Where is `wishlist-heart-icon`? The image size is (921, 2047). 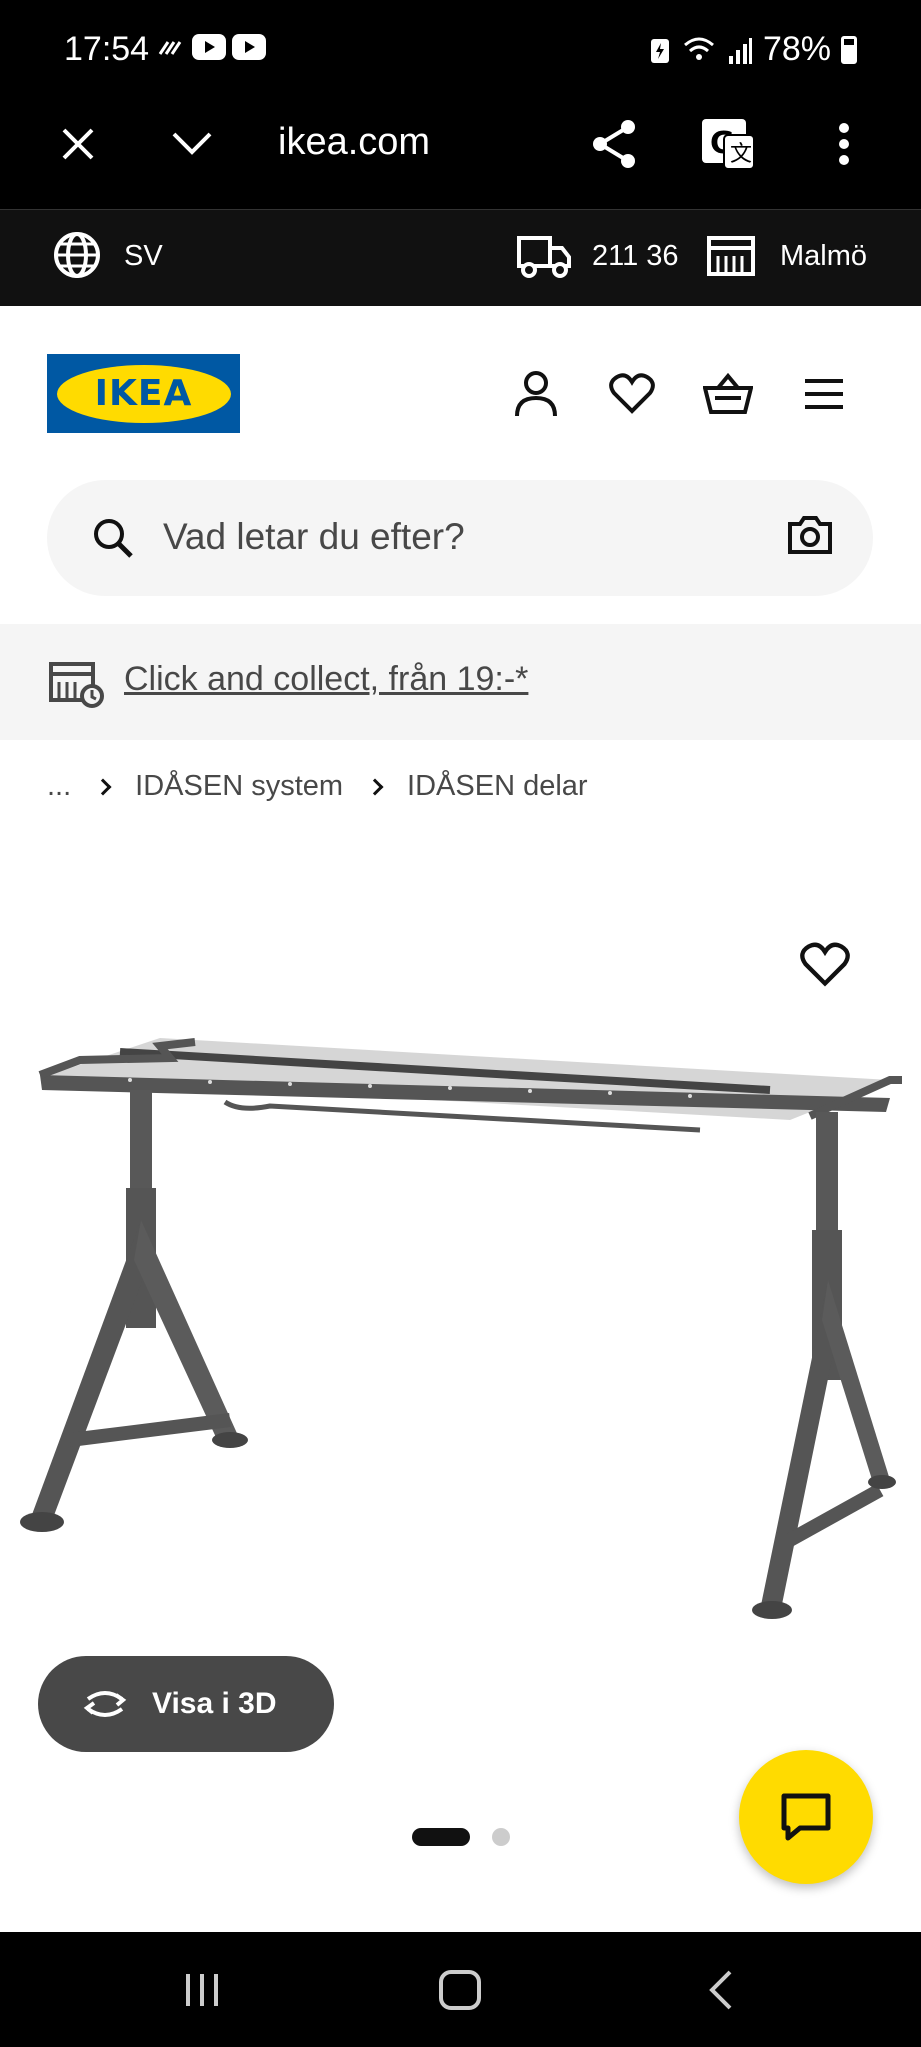 wishlist-heart-icon is located at coordinates (632, 394).